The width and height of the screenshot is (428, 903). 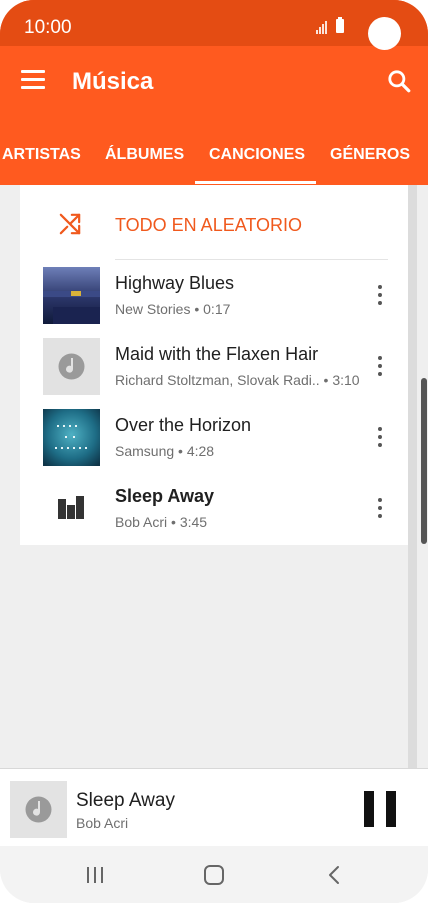 I want to click on navigation-bar, so click(x=214, y=874).